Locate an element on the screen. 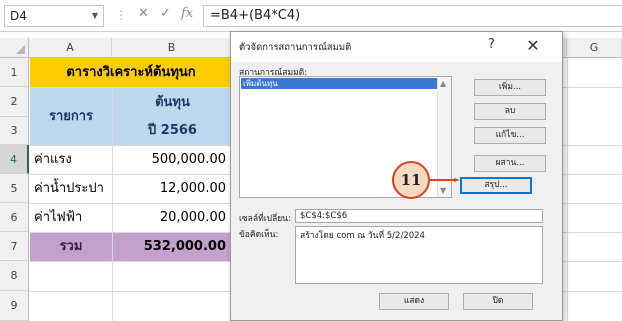 The height and width of the screenshot is (321, 622). header-year-cell: ปี 2566 is located at coordinates (172, 131).